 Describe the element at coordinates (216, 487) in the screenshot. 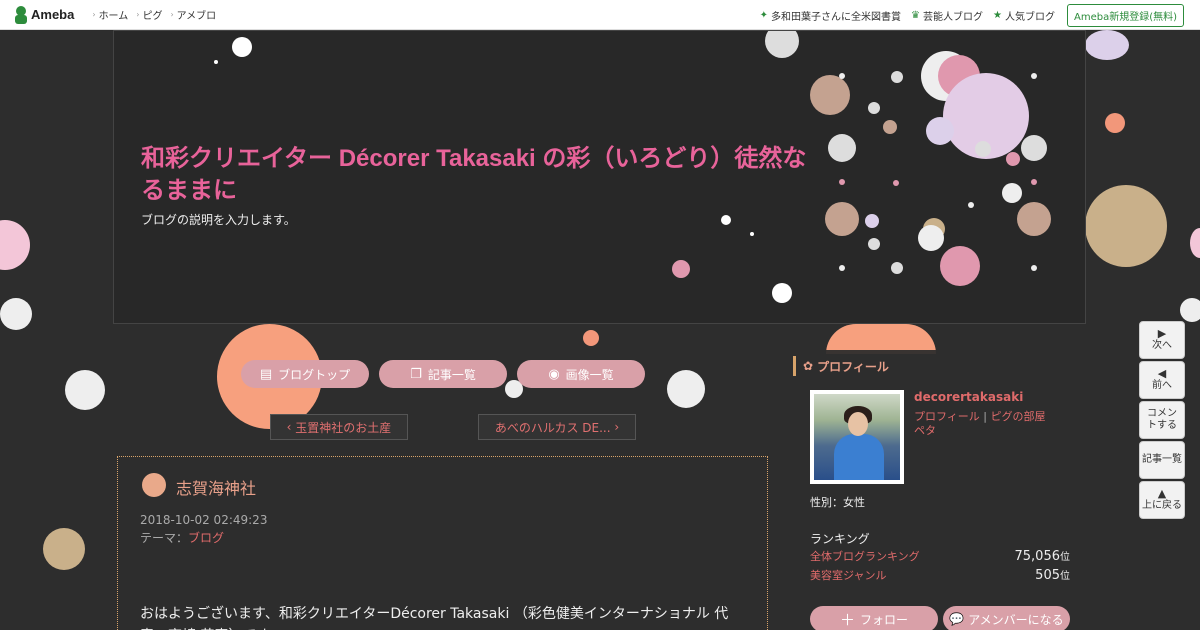

I see `article-title: 志賀海神社` at that location.